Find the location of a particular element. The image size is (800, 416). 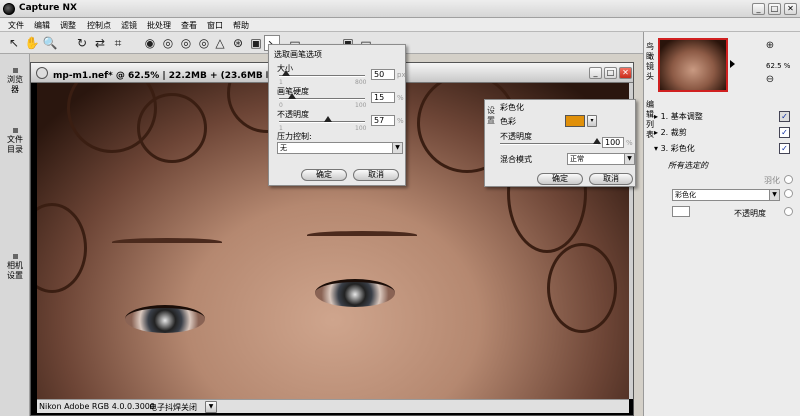

feather-radio is located at coordinates (788, 179).